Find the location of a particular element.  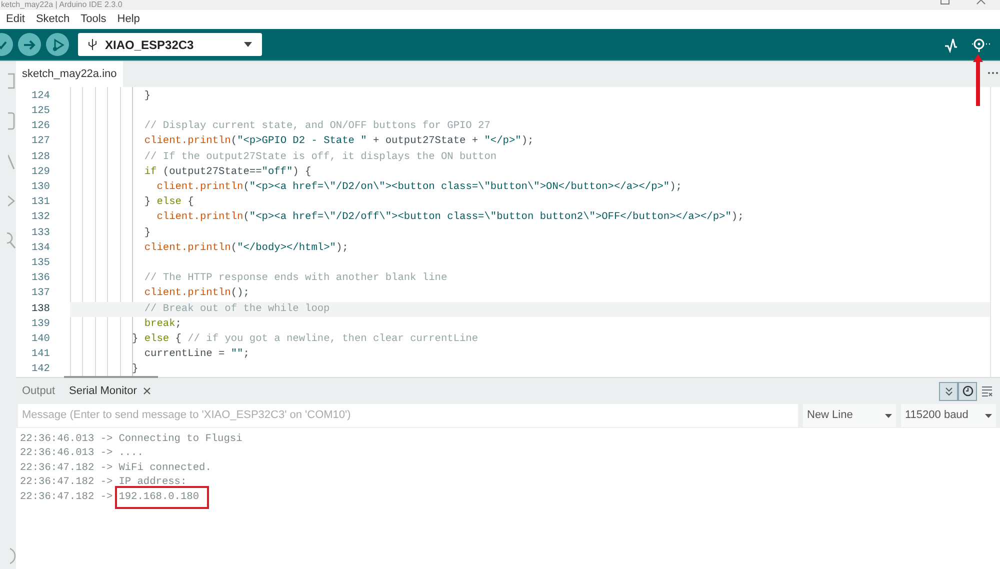

message-field: Message (Enter to send message to 'XIAO_ESP32C3' on 'COM10') is located at coordinates (408, 415).